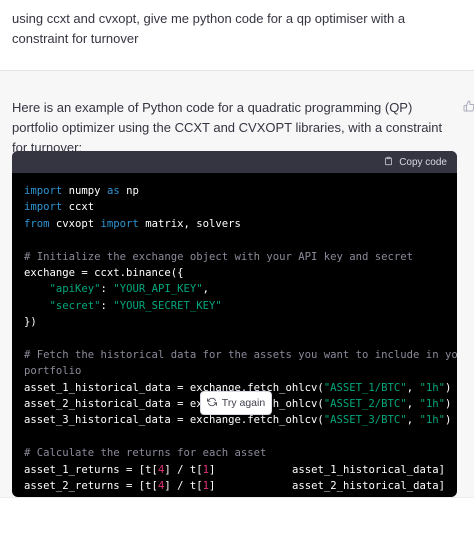  Describe the element at coordinates (75, 305) in the screenshot. I see `code-token: "secret"` at that location.